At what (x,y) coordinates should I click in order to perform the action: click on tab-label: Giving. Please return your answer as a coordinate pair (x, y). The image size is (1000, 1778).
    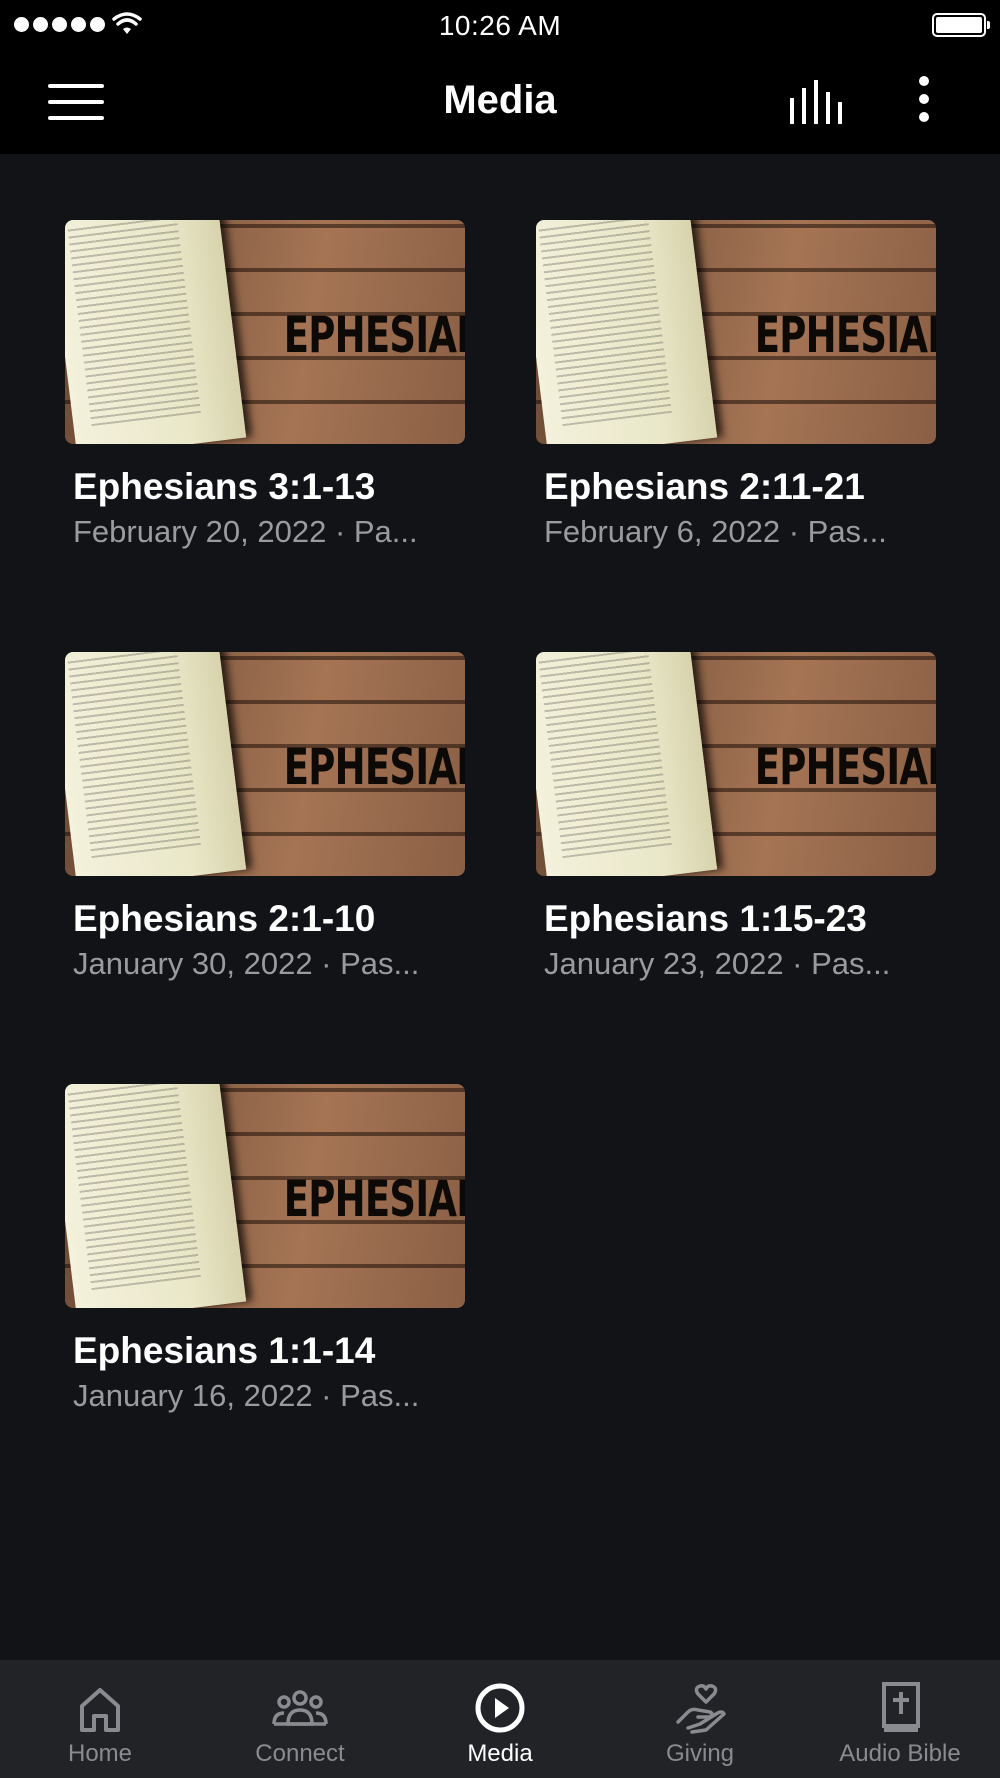
    Looking at the image, I should click on (700, 1753).